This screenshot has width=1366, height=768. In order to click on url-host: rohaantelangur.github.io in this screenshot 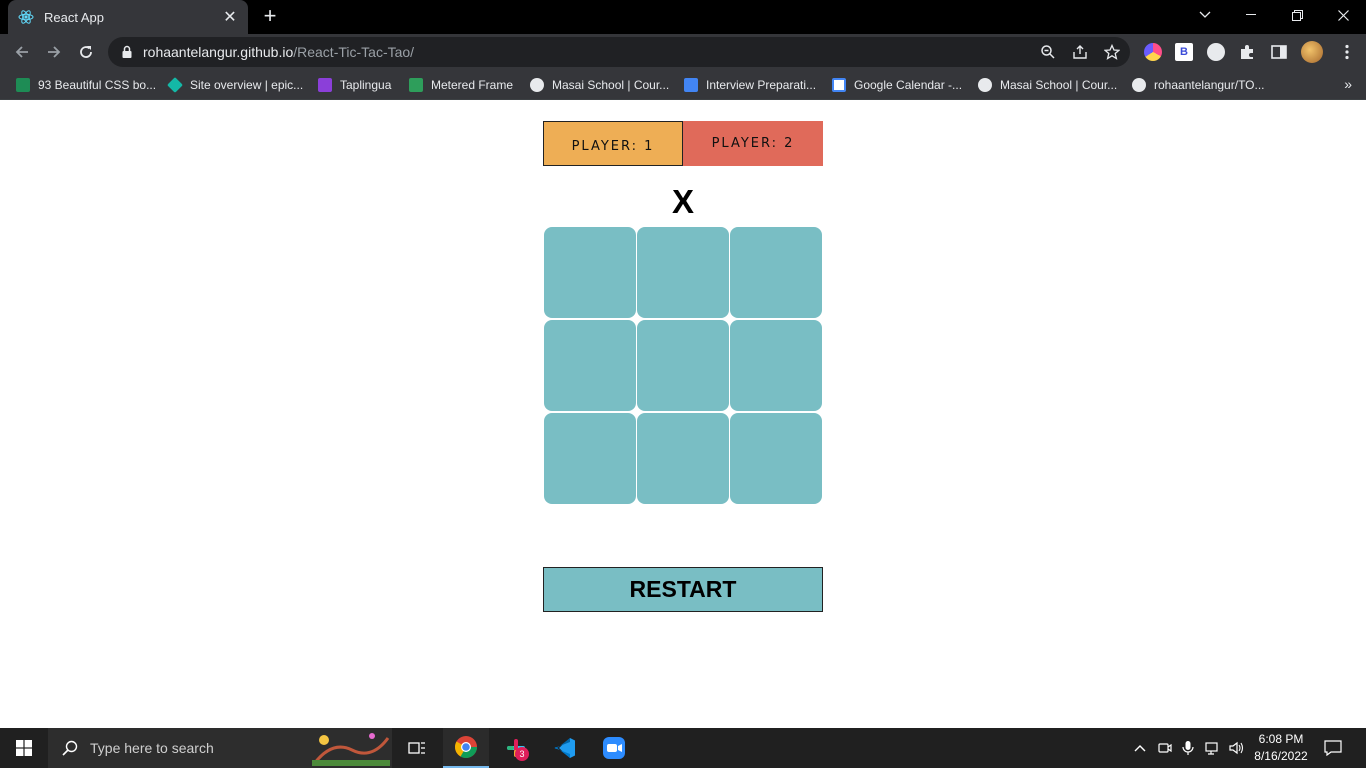, I will do `click(218, 52)`.